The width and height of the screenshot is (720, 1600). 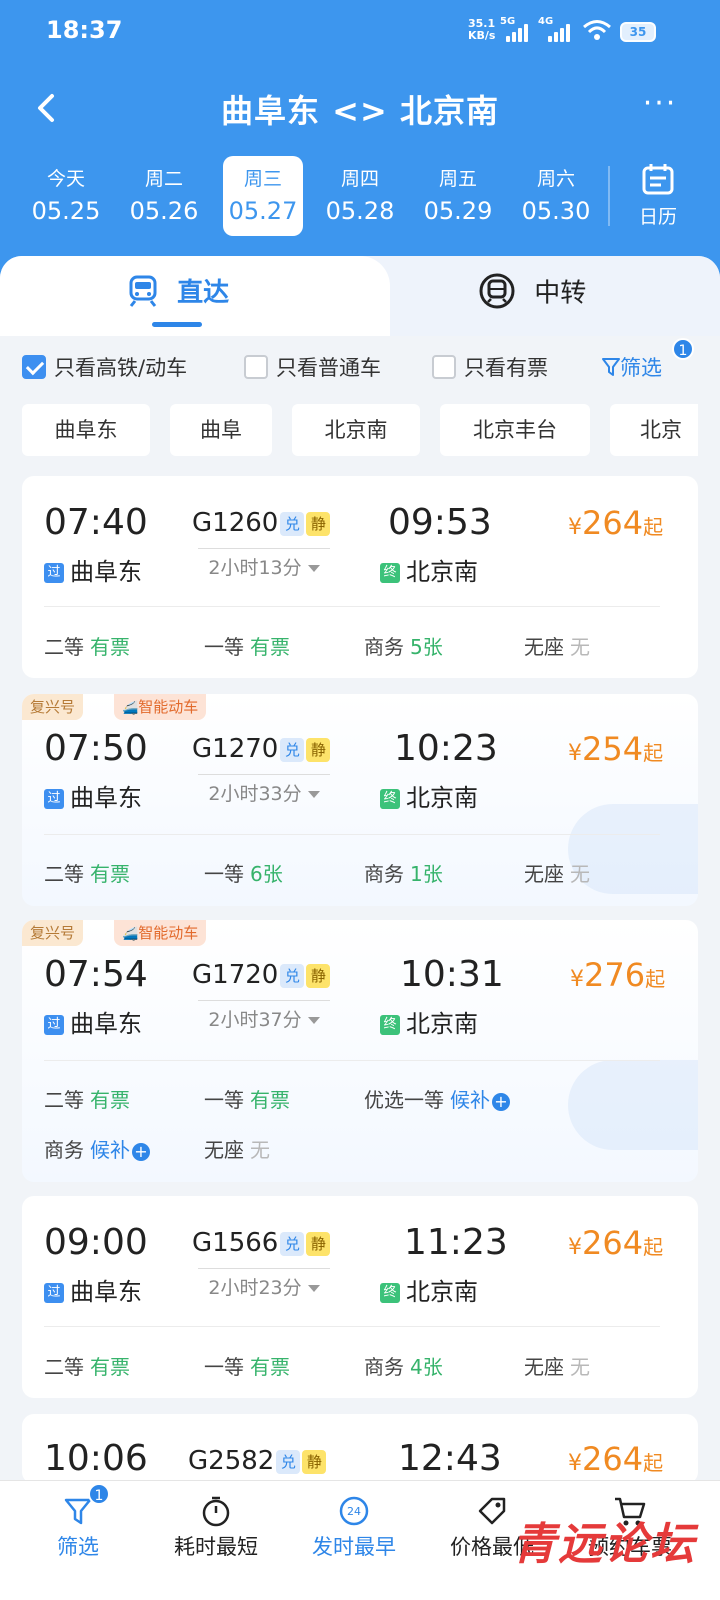 I want to click on sort-earliest-button: 24 发时最早, so click(x=354, y=1526).